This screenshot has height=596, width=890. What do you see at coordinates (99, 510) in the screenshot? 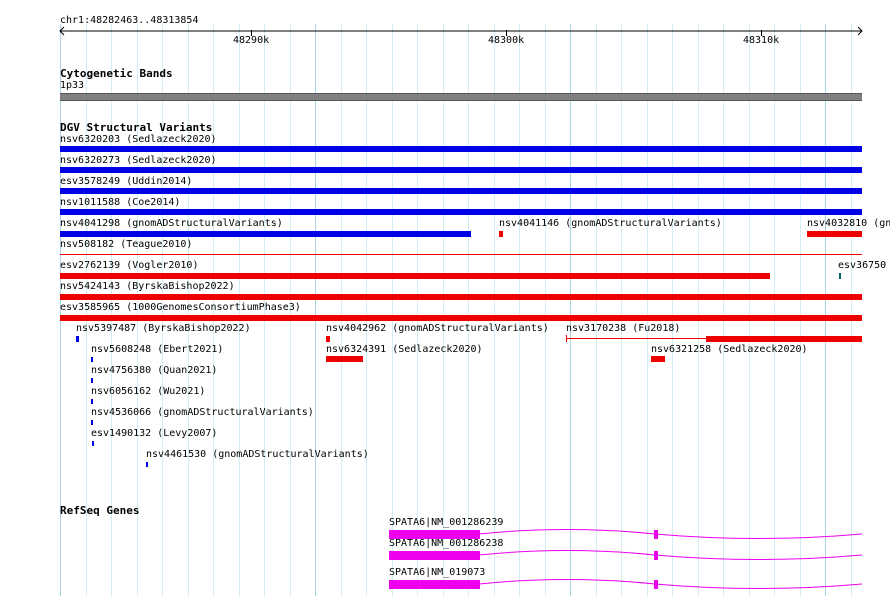
I see `refseq-track-title: RefSeq Genes` at bounding box center [99, 510].